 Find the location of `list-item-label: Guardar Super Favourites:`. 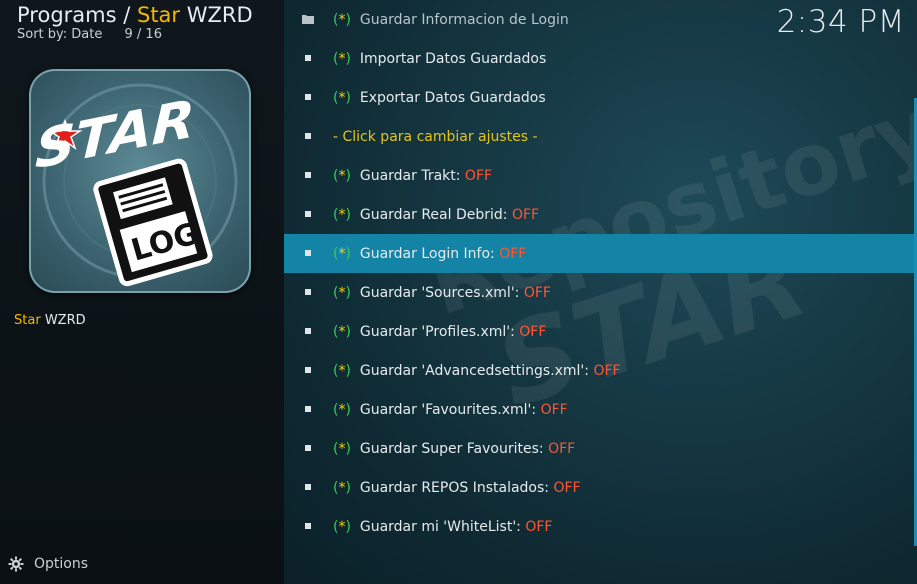

list-item-label: Guardar Super Favourites: is located at coordinates (451, 448).